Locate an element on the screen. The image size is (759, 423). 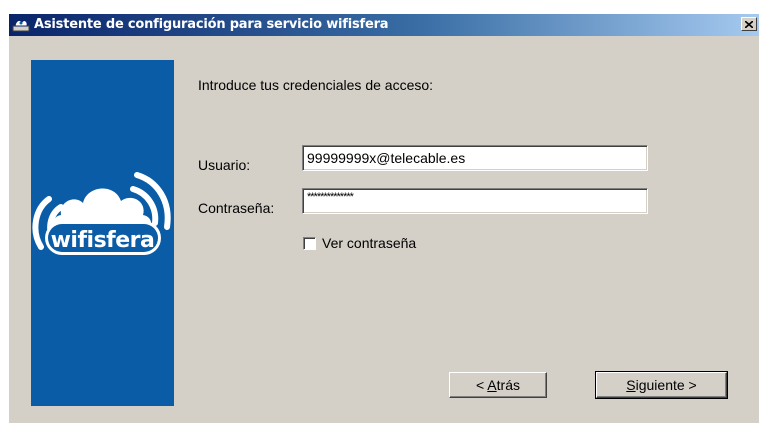
username-label: Usuario: is located at coordinates (224, 165).